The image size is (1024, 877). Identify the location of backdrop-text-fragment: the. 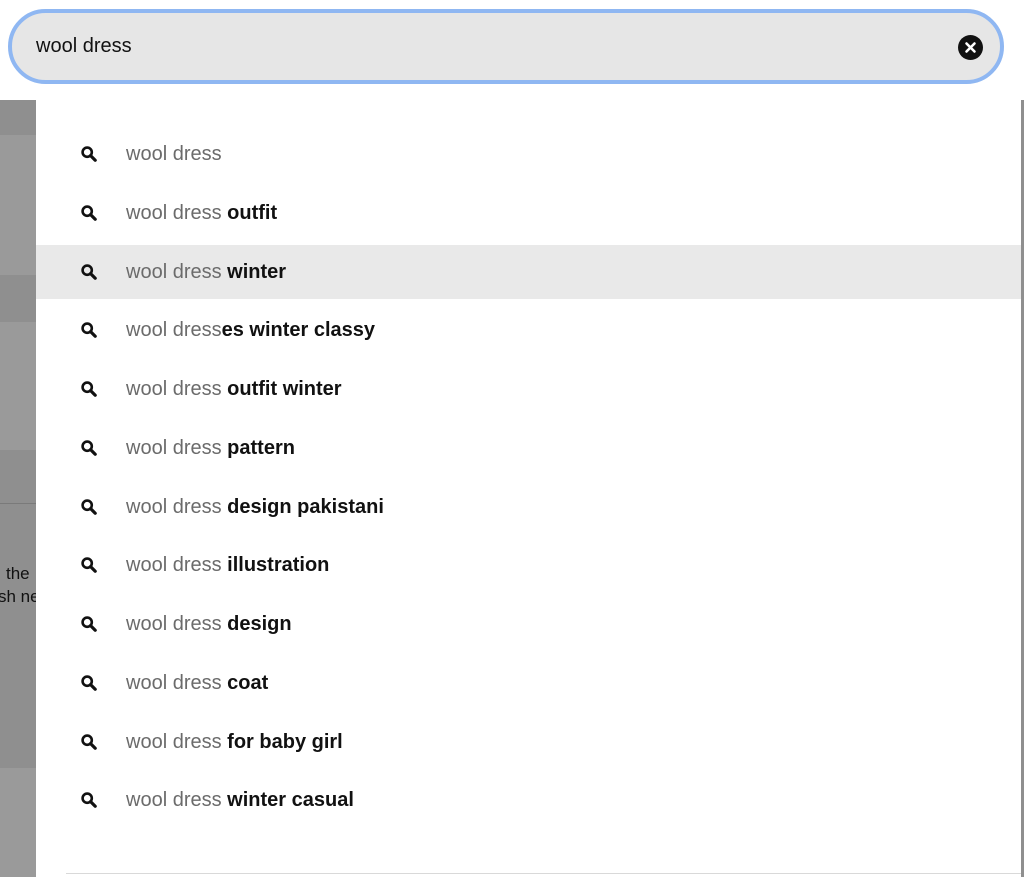
(18, 573).